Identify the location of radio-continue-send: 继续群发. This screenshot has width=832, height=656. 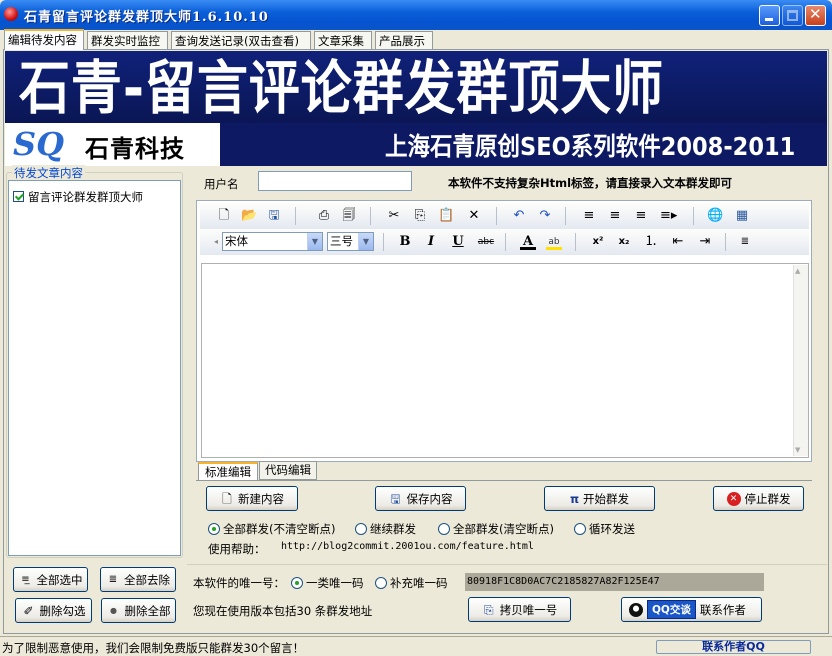
(385, 529).